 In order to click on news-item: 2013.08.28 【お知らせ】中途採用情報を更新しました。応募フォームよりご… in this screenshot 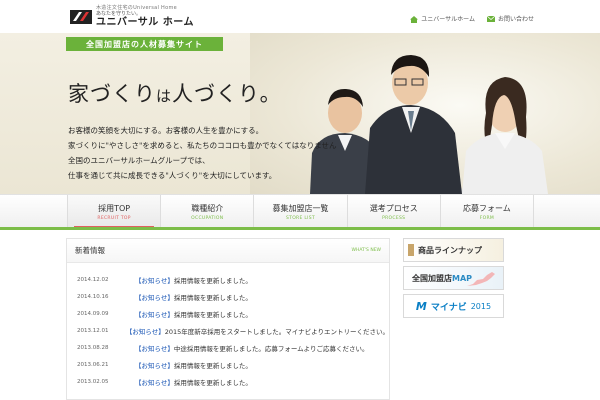, I will do `click(228, 347)`.